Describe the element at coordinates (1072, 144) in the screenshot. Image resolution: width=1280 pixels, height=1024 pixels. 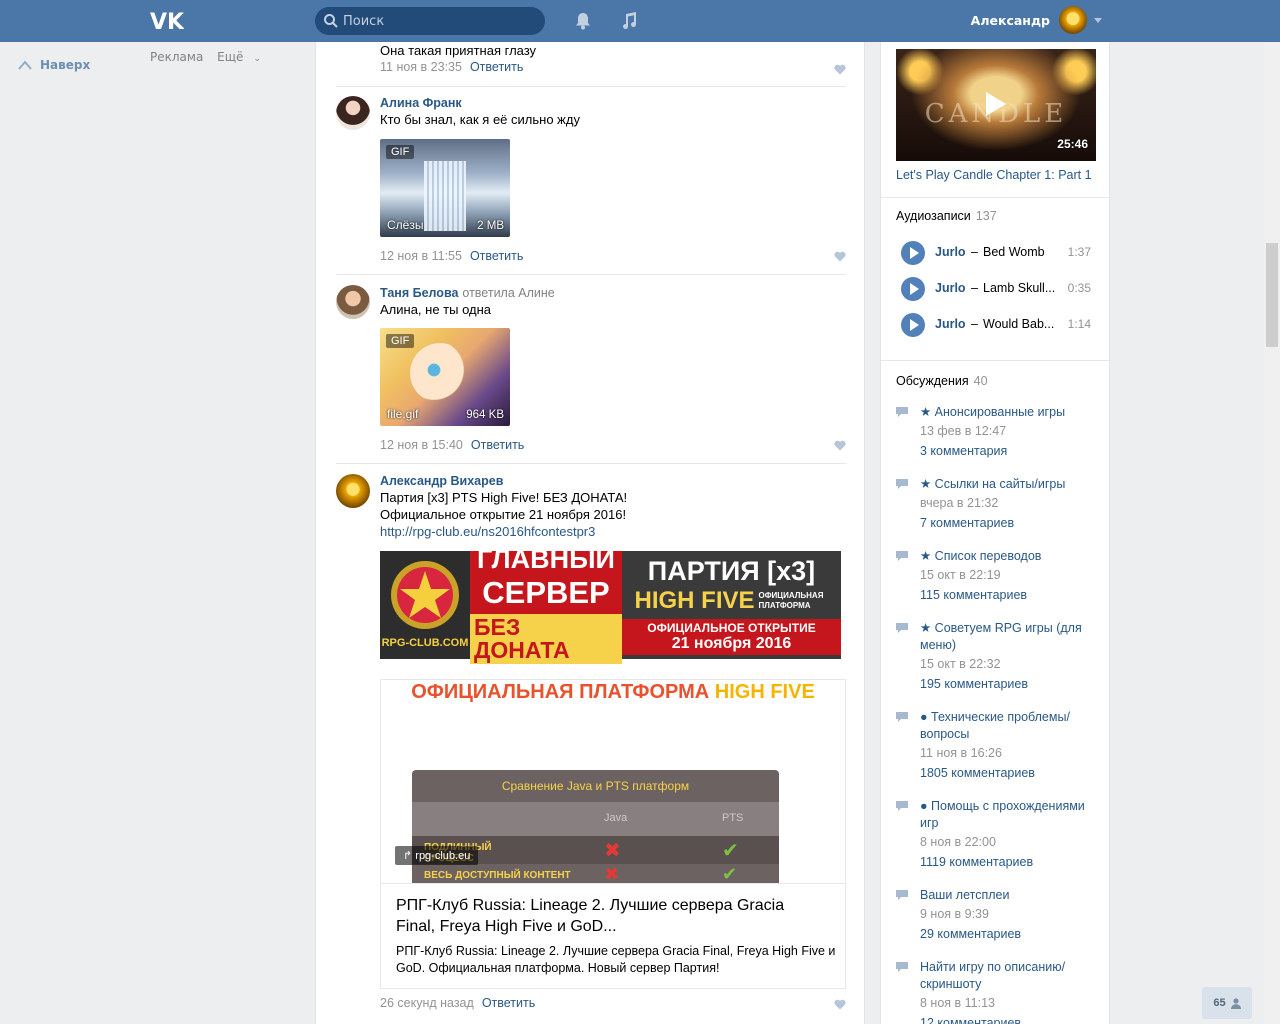
I see `video-duration: 25:46` at that location.